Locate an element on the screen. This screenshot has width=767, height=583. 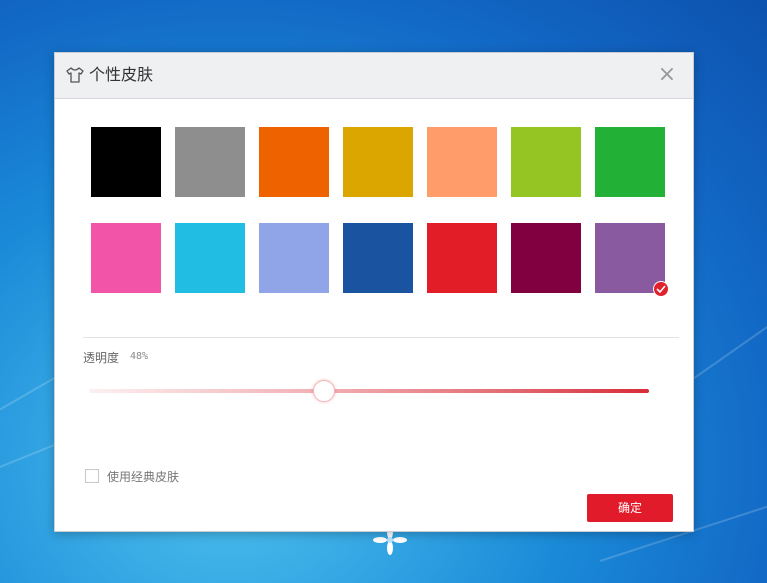
ok-button: 确定 is located at coordinates (630, 508).